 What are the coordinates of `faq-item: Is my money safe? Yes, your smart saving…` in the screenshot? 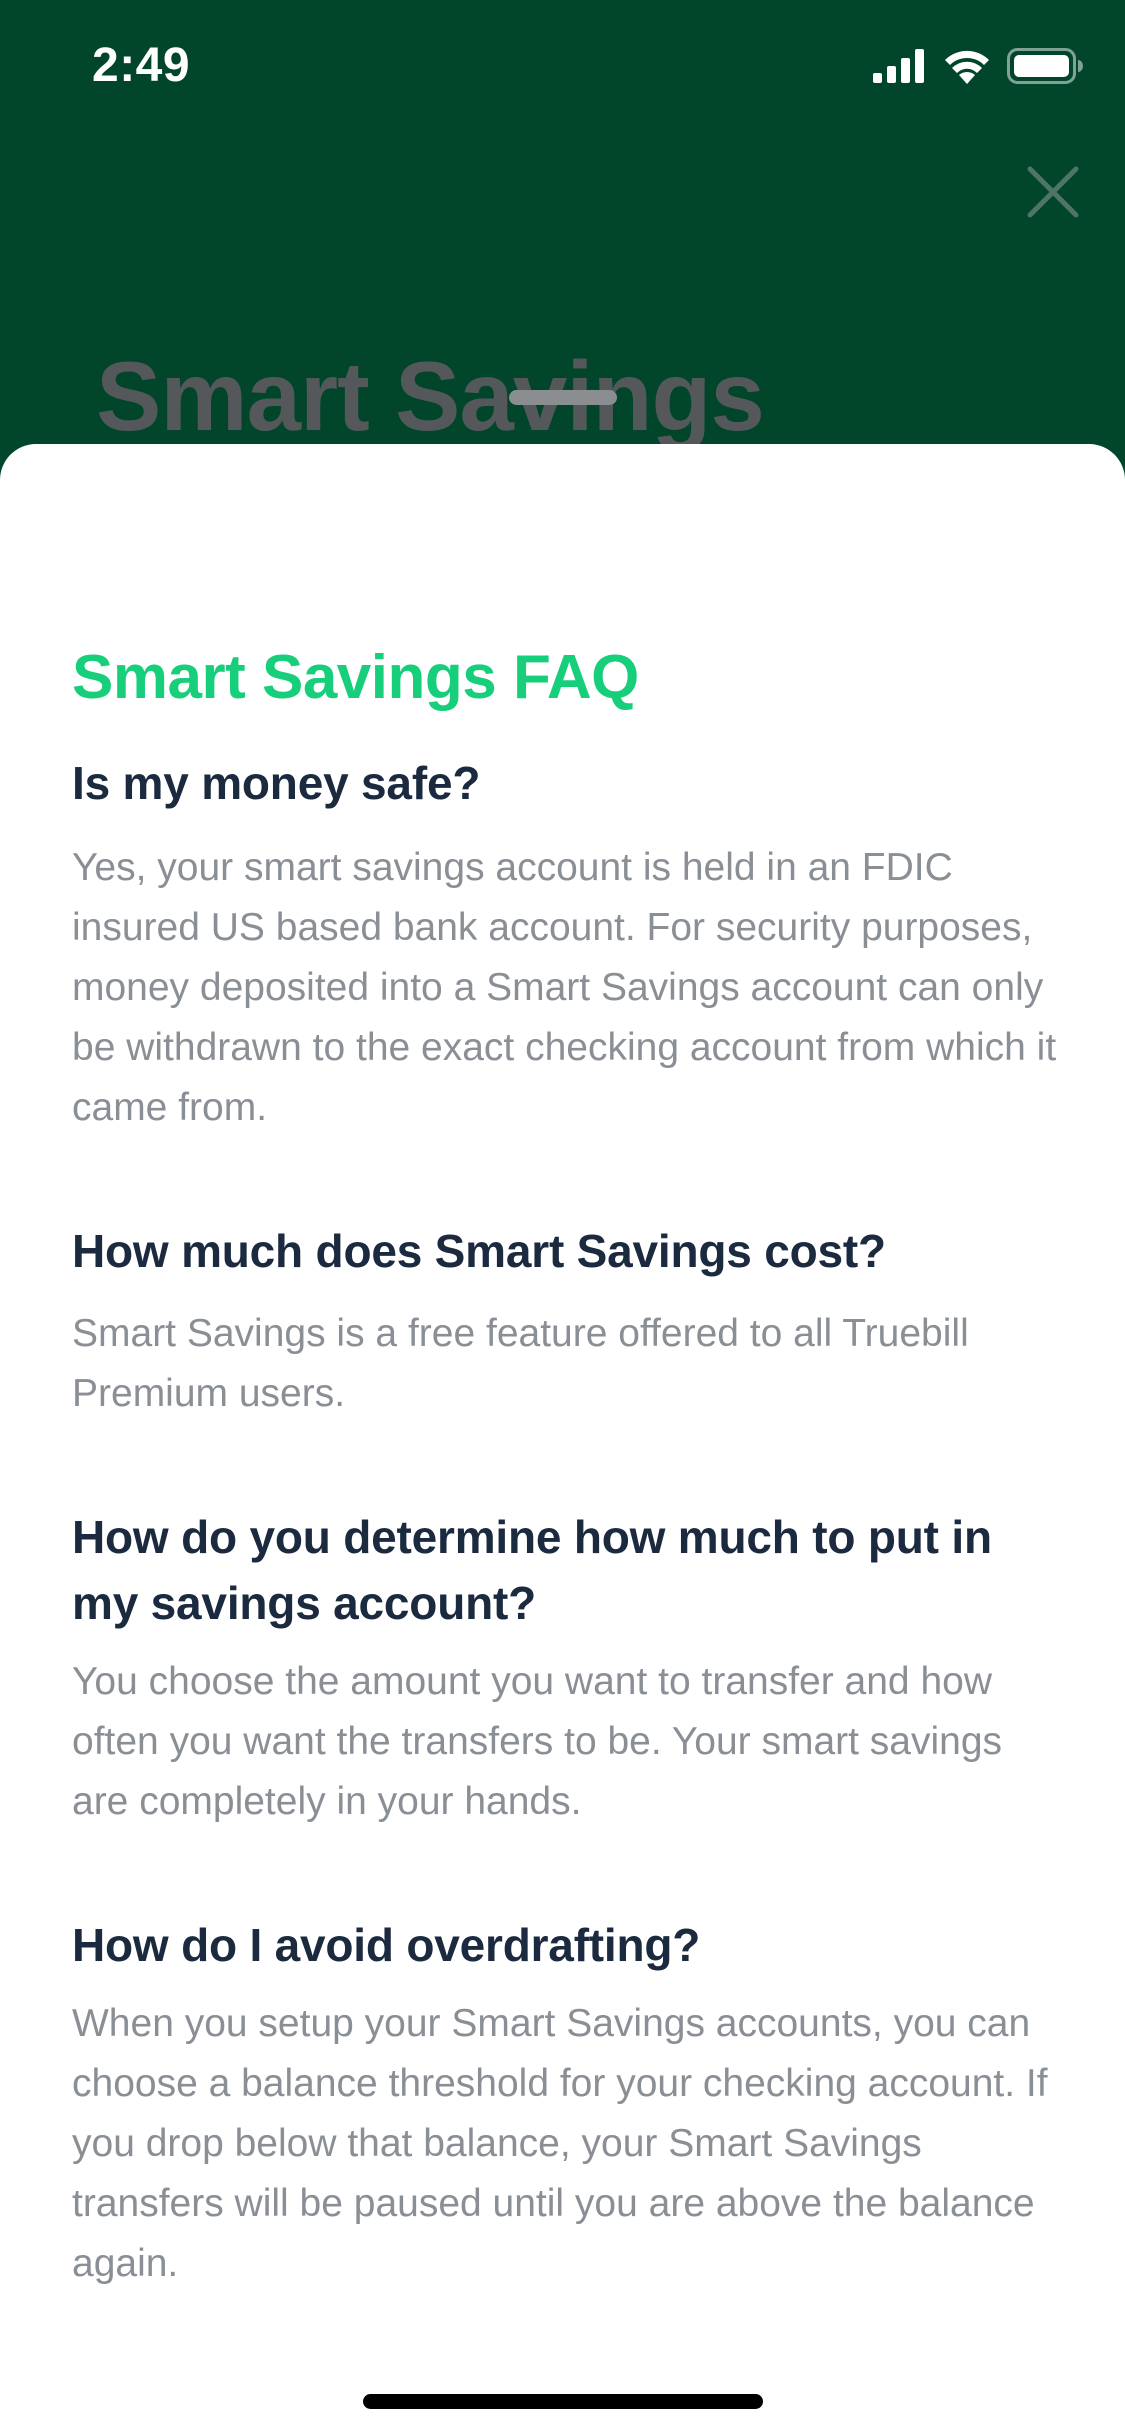 It's located at (567, 944).